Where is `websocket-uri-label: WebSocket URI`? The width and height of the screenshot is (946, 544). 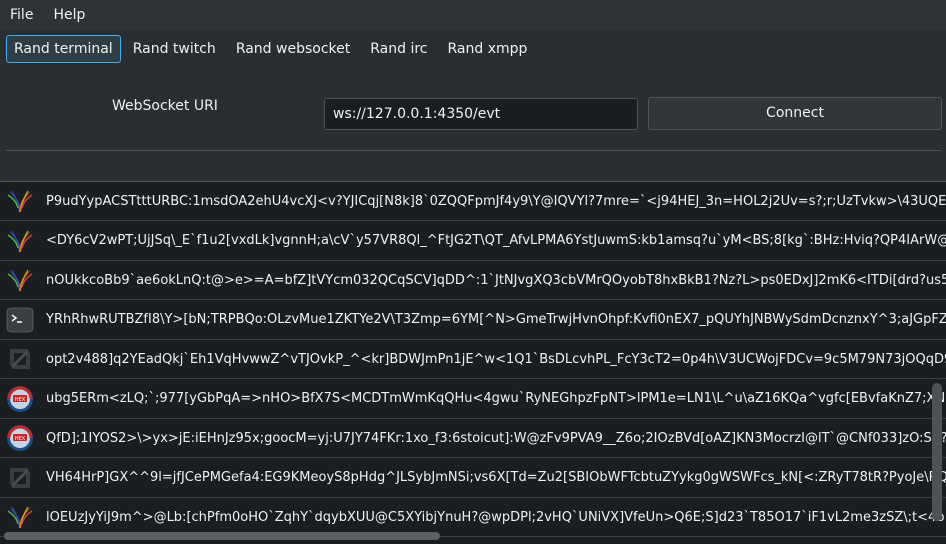
websocket-uri-label: WebSocket URI is located at coordinates (165, 106).